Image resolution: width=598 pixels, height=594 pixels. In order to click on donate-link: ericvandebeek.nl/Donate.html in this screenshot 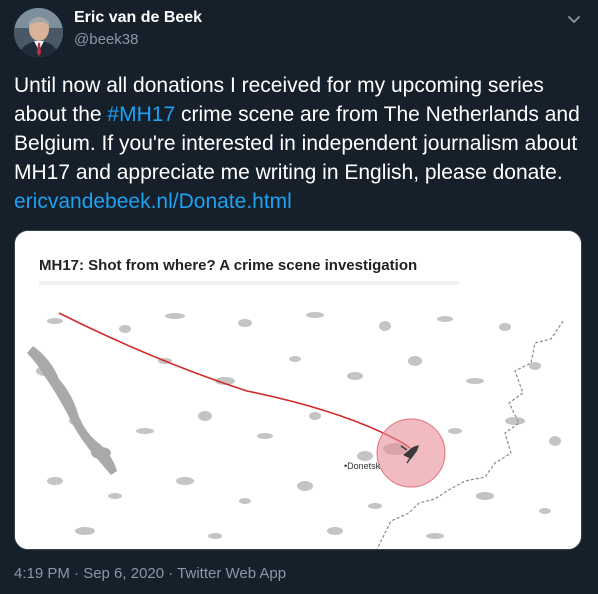, I will do `click(153, 201)`.